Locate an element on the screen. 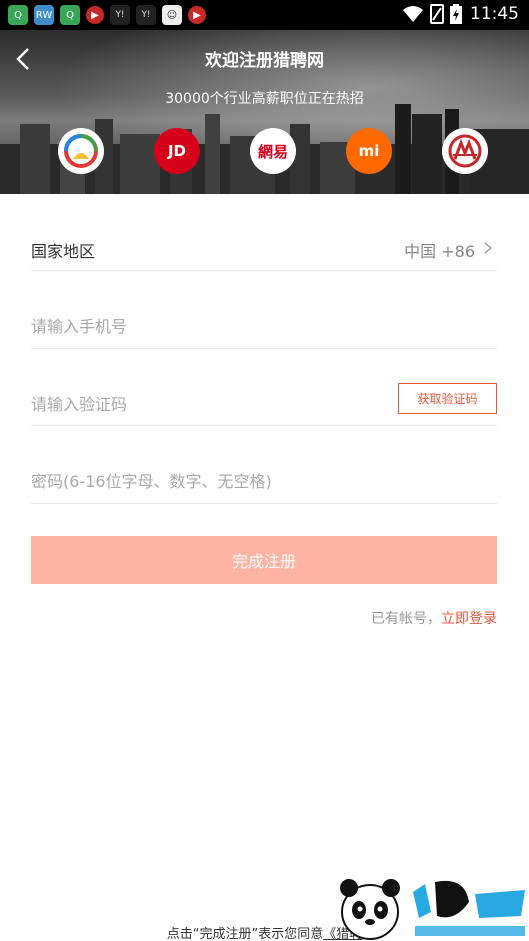 The width and height of the screenshot is (529, 941). login-prompt: 已有帐号，立即登录 is located at coordinates (434, 618).